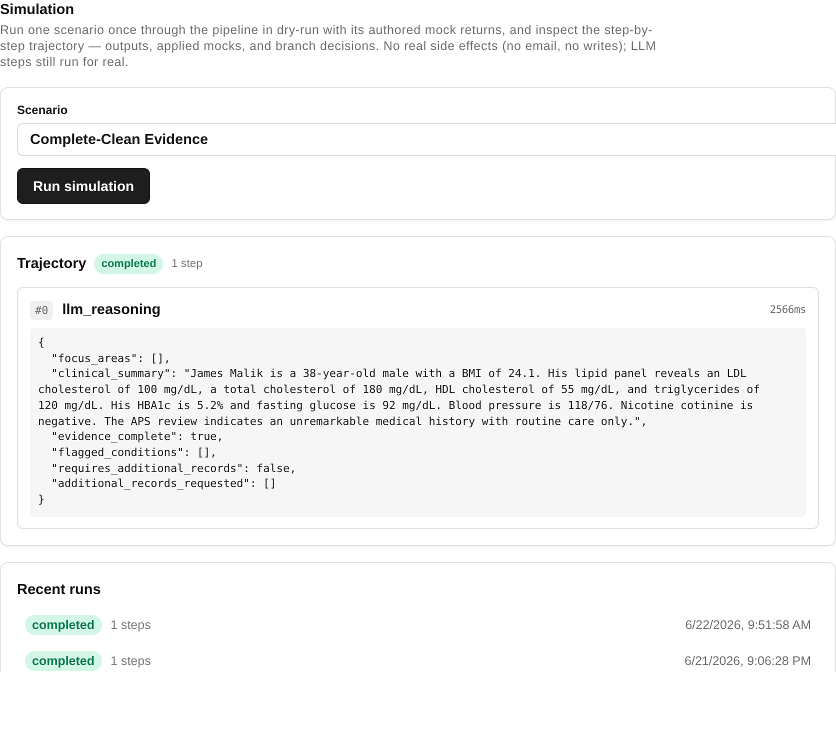 This screenshot has width=836, height=729. I want to click on step-duration: 2566ms, so click(788, 310).